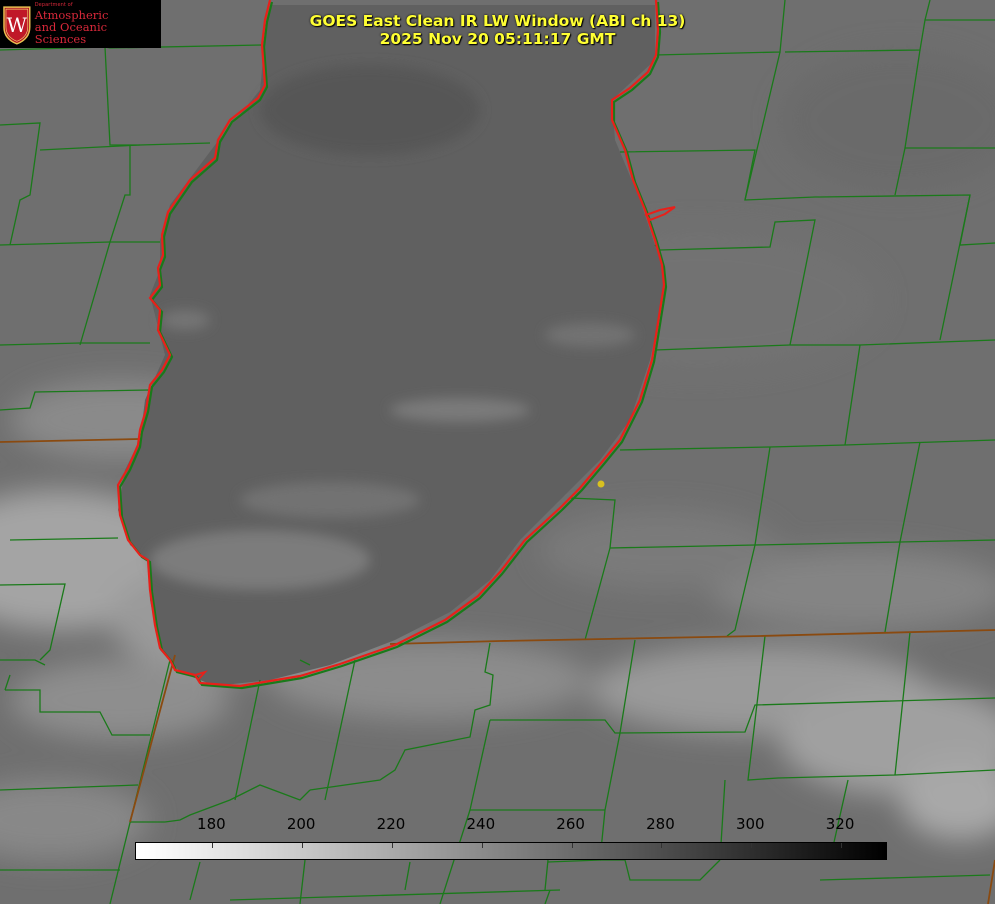 Image resolution: width=995 pixels, height=904 pixels. What do you see at coordinates (391, 824) in the screenshot?
I see `colorbar-tick-label: 220` at bounding box center [391, 824].